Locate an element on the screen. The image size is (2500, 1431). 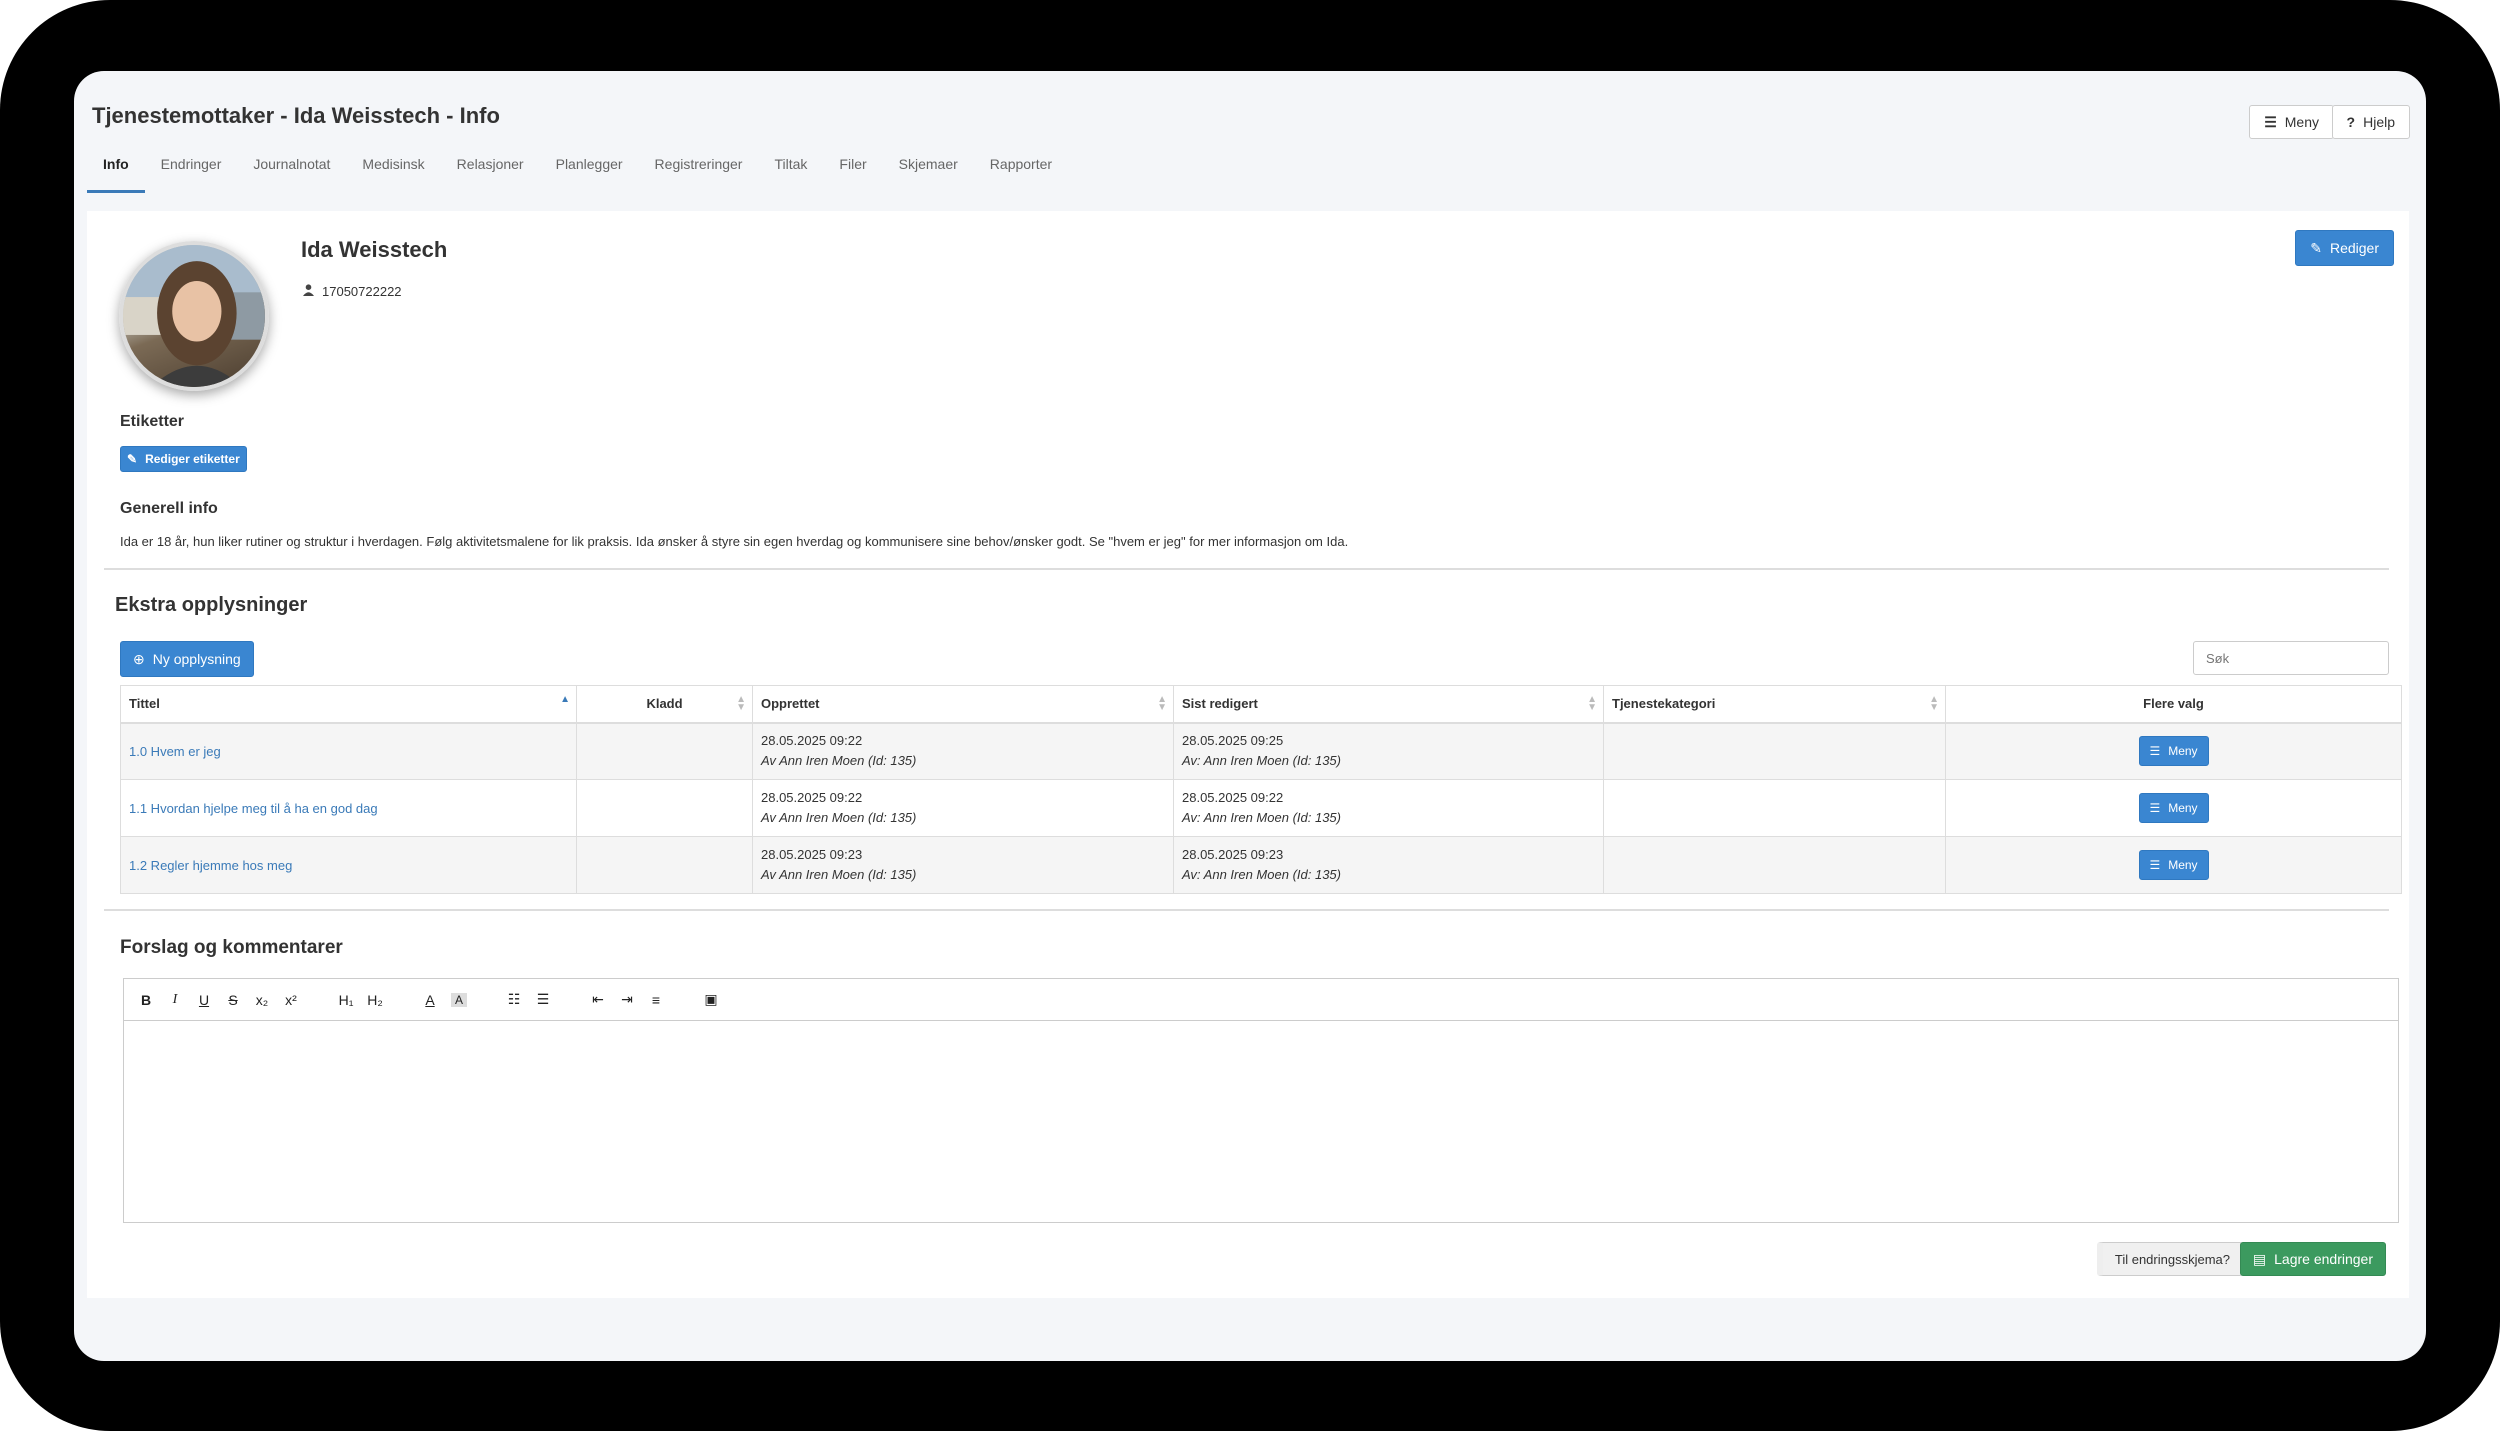
tab-info: Info is located at coordinates (116, 172).